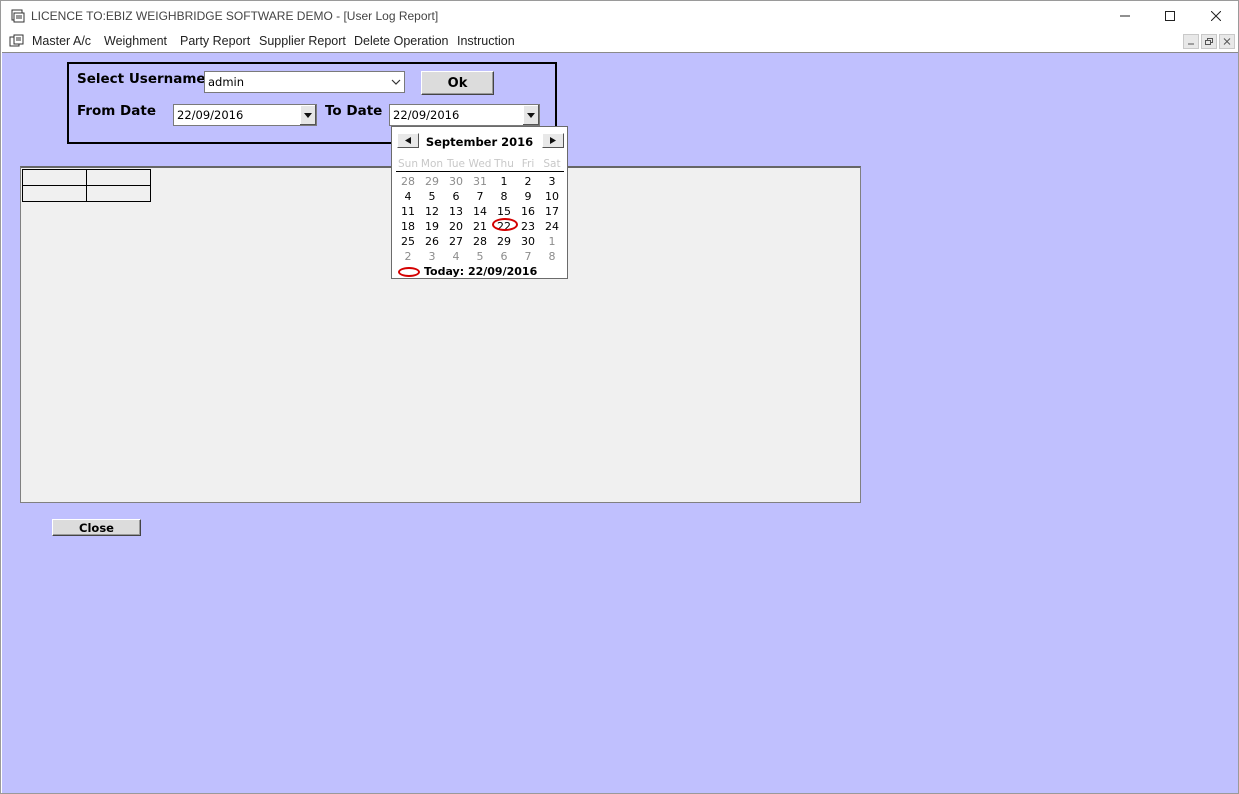  I want to click on menu-supplier-report: Supplier Report, so click(302, 41).